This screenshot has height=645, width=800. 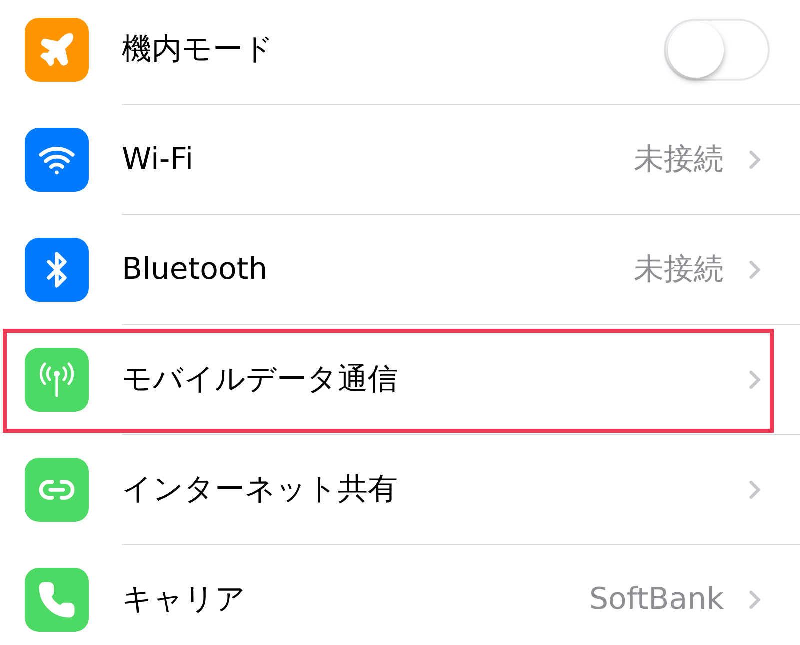 What do you see at coordinates (260, 380) in the screenshot?
I see `setting-label: モバイルデータ通信` at bounding box center [260, 380].